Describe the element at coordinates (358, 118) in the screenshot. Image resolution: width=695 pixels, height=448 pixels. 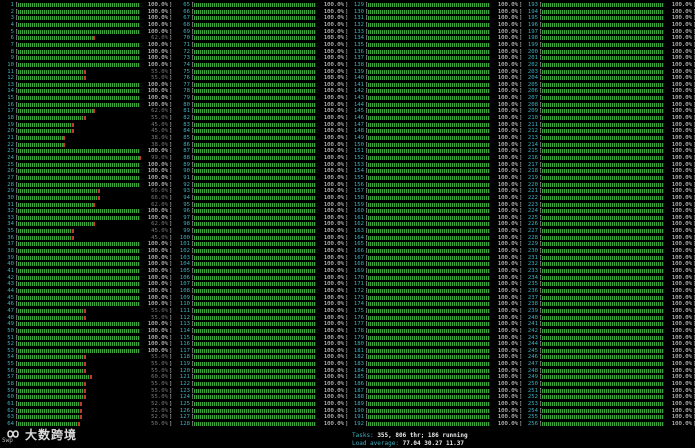
I see `cpu-number: 146` at that location.